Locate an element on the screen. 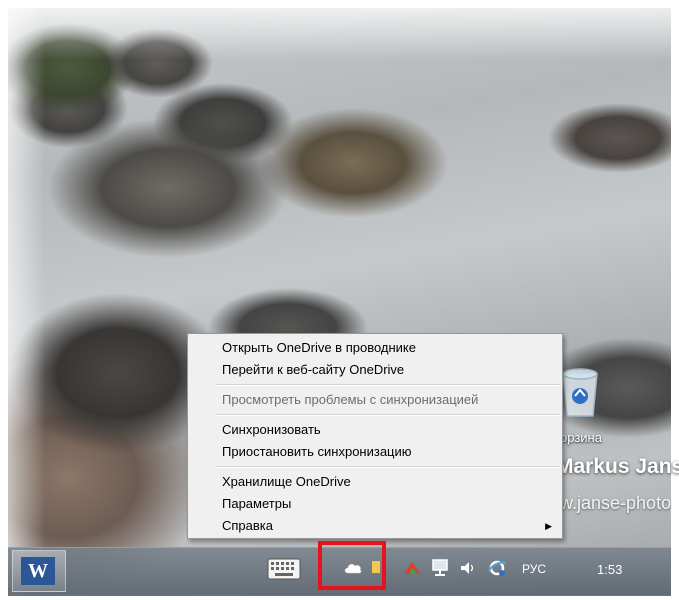  network-icon is located at coordinates (440, 568).